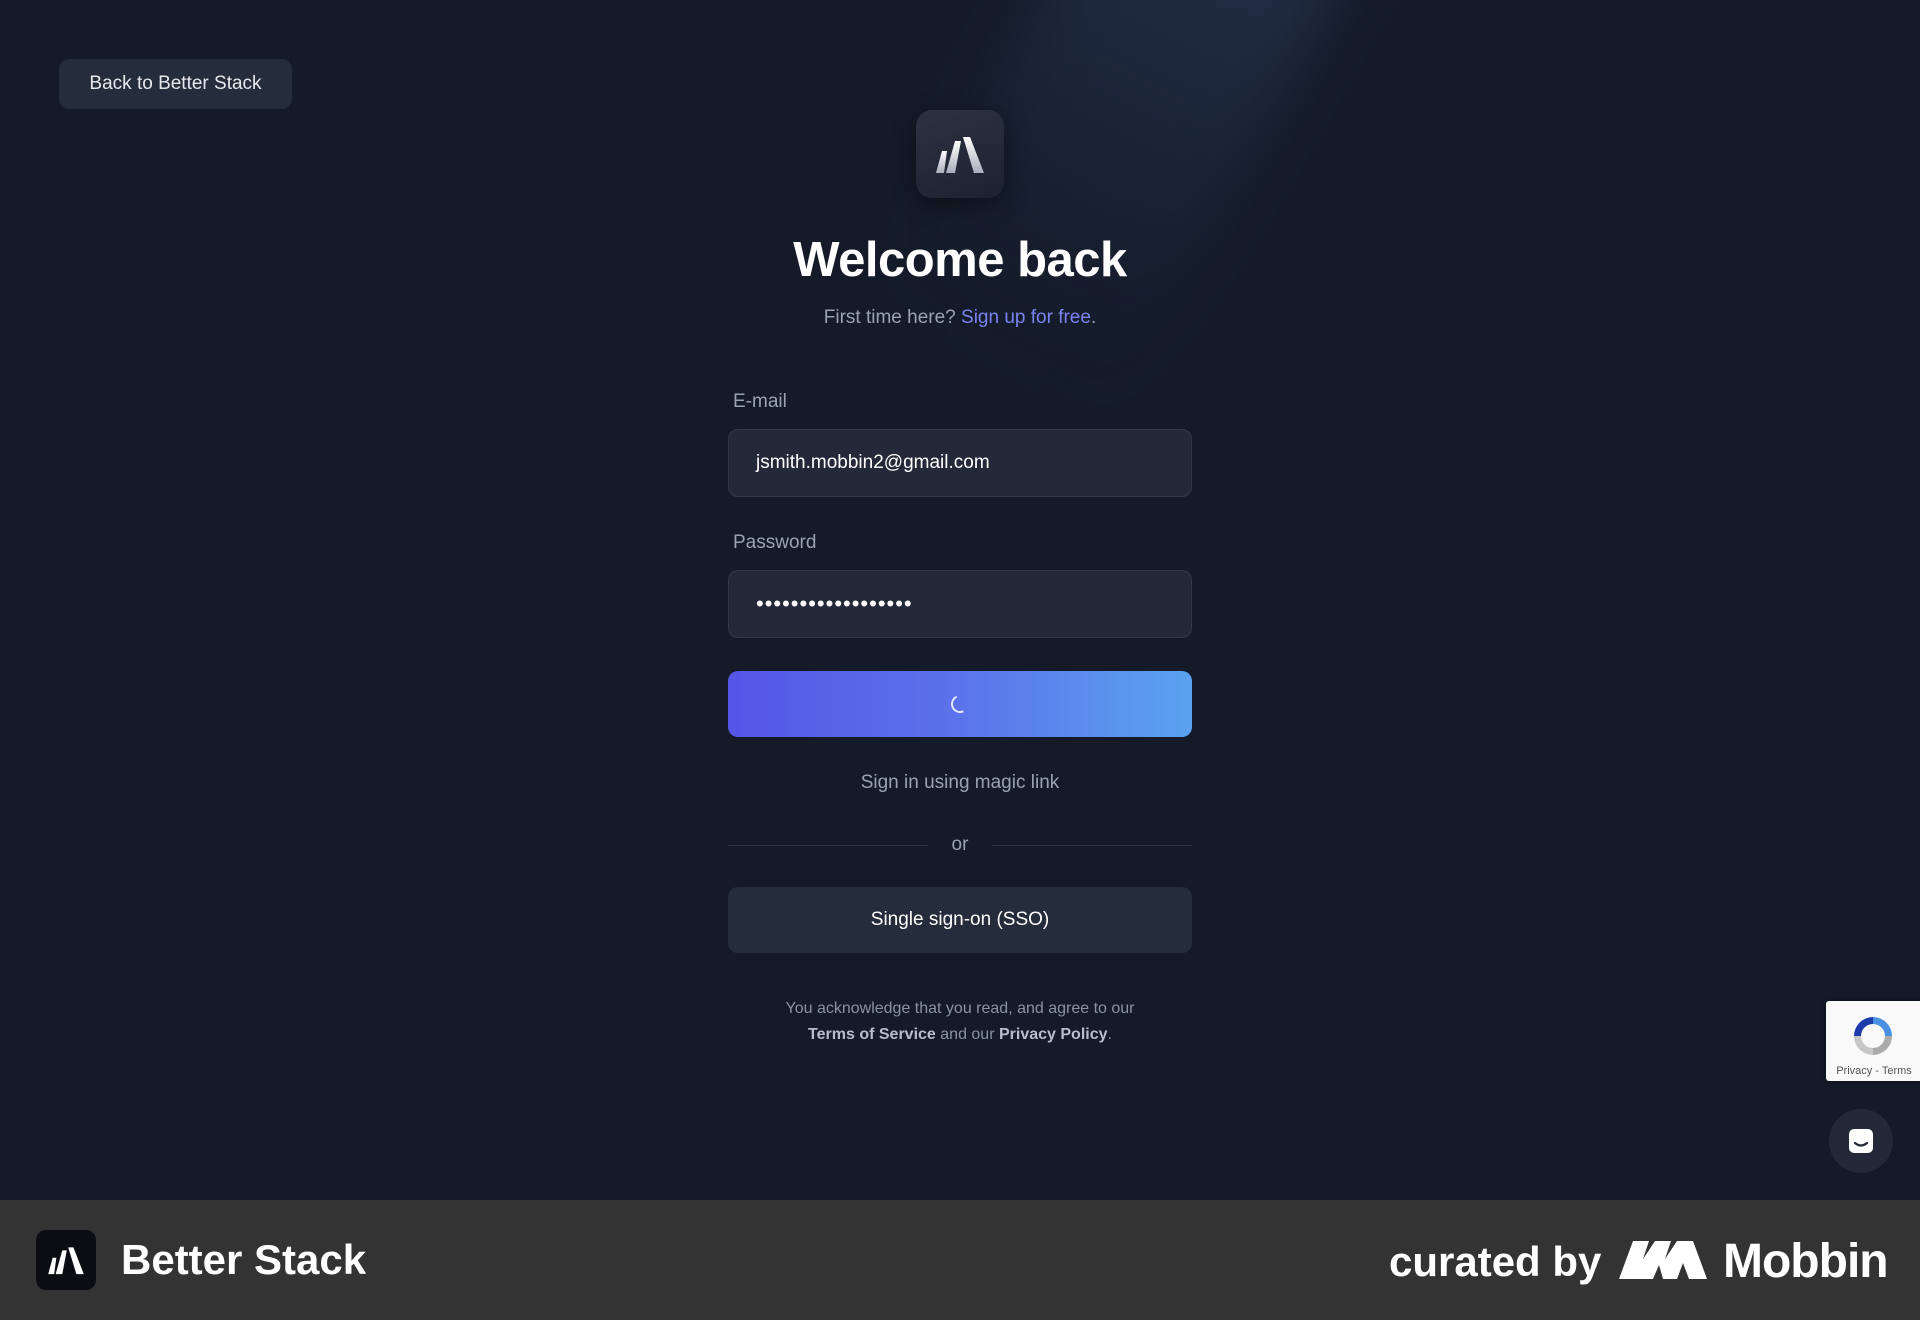 The width and height of the screenshot is (1920, 1320). Describe the element at coordinates (1873, 1071) in the screenshot. I see `recaptcha-links: Privacy - Terms` at that location.